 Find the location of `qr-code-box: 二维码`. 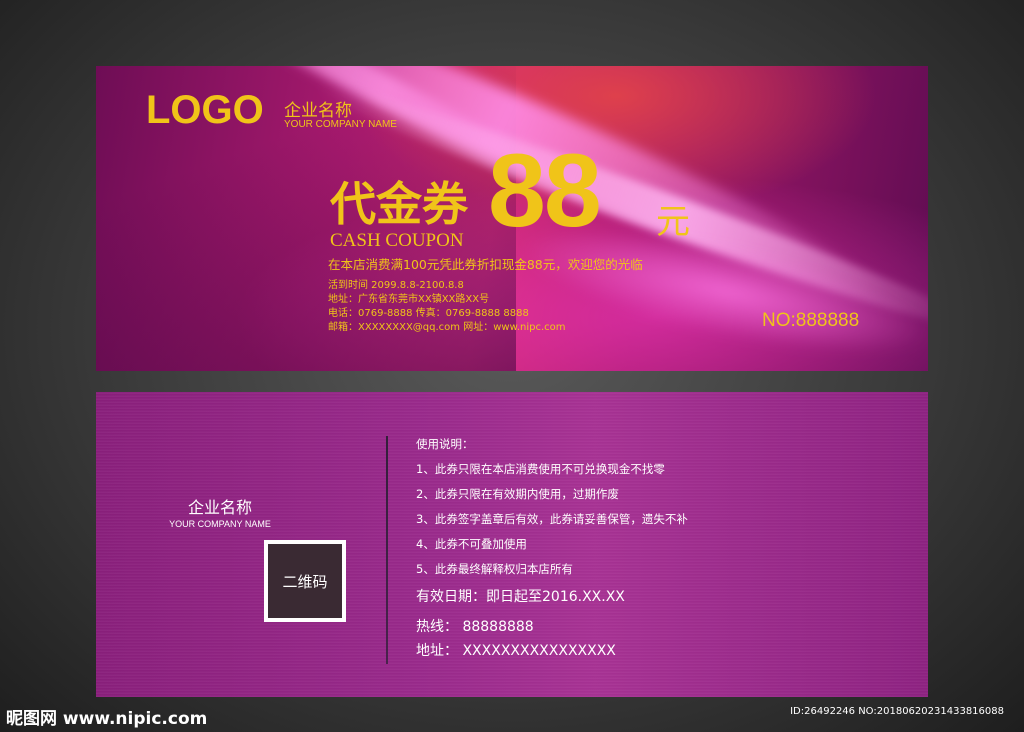

qr-code-box: 二维码 is located at coordinates (305, 581).